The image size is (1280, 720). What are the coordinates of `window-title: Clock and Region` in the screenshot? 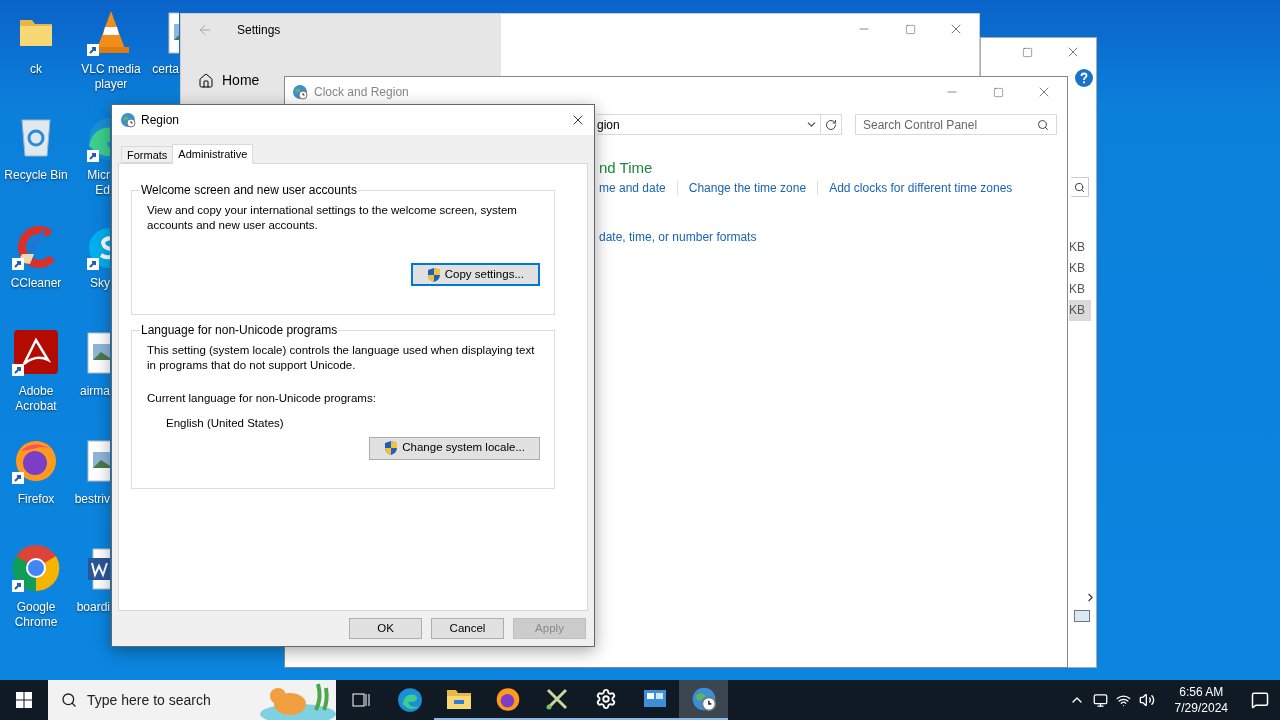 It's located at (361, 92).